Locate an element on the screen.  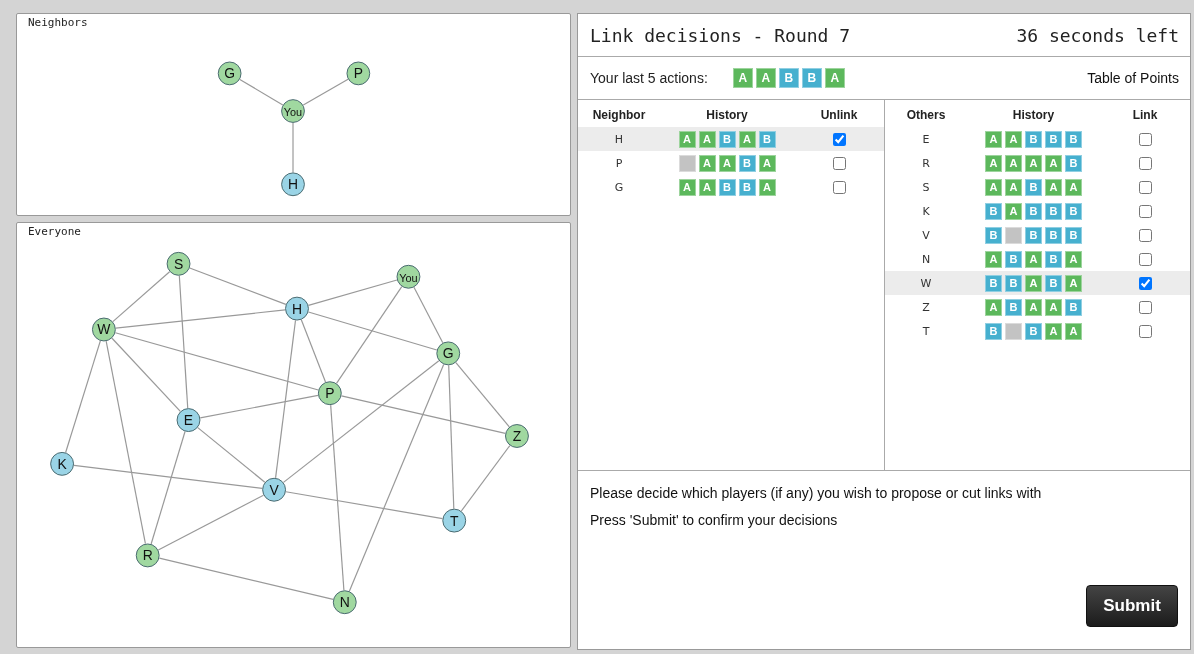
submit-button: Submit is located at coordinates (1132, 606).